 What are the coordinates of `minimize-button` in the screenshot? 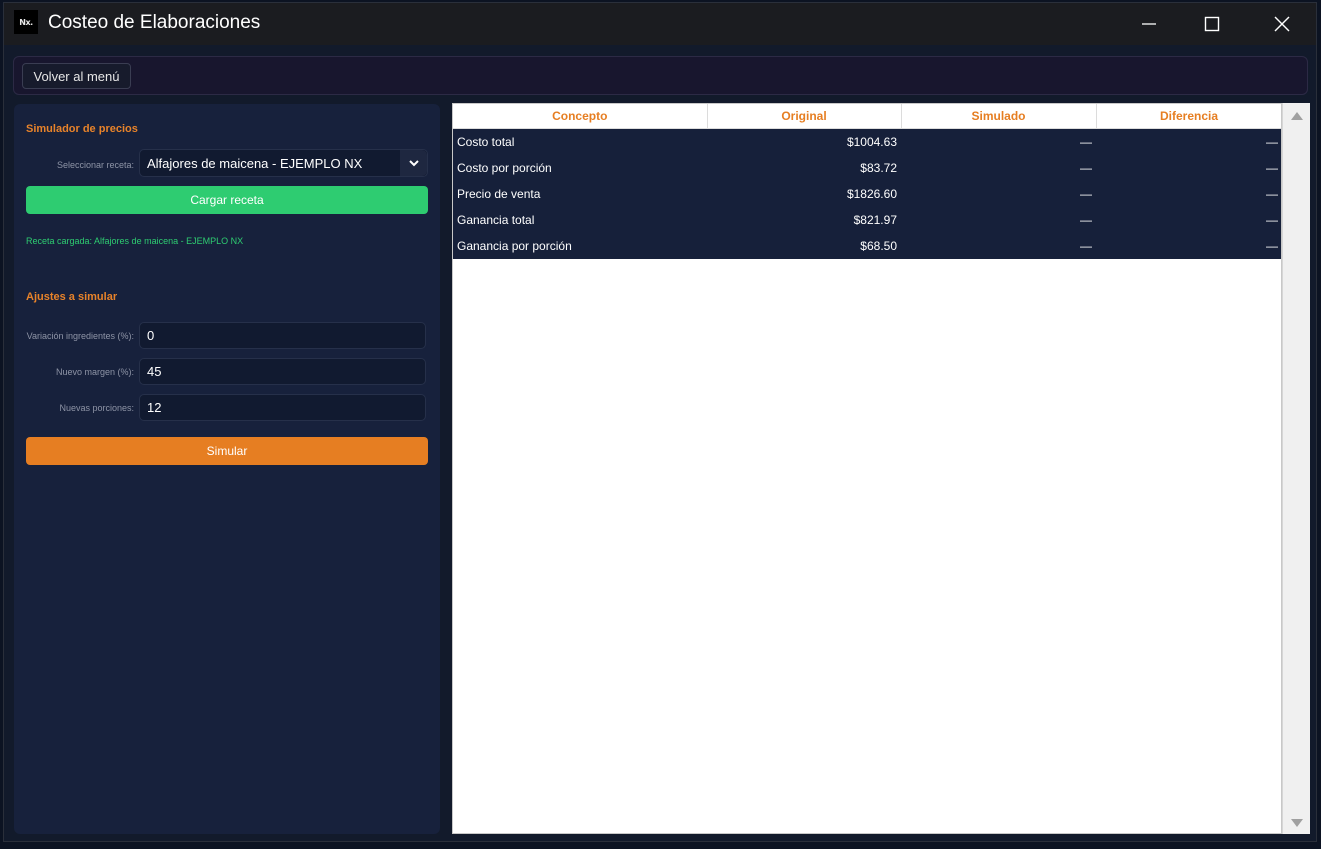 It's located at (1149, 24).